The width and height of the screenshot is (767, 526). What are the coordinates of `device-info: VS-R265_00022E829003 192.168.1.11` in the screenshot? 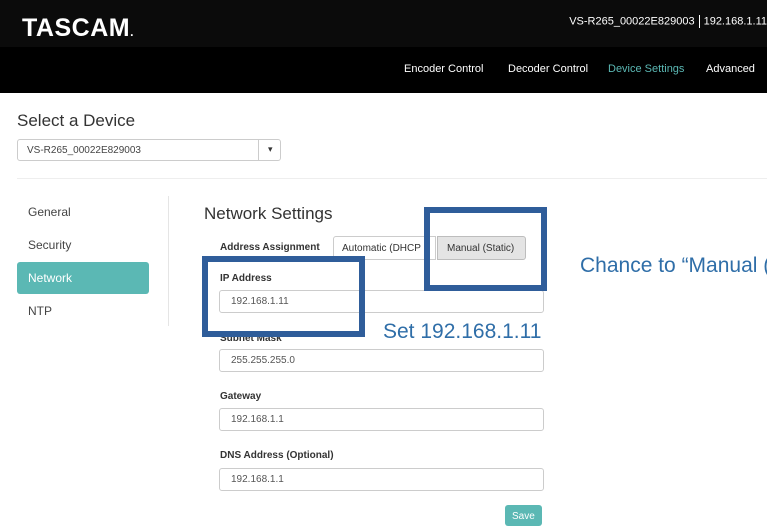 It's located at (668, 21).